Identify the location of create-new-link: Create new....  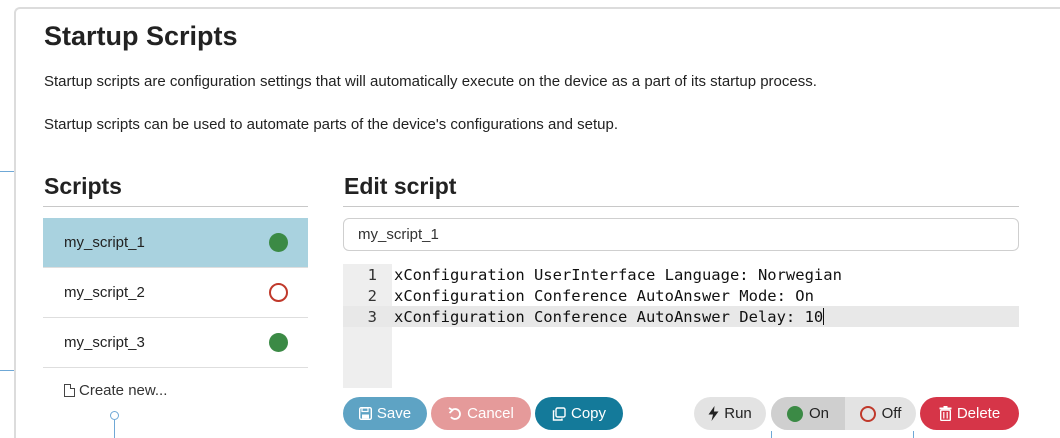
(175, 390).